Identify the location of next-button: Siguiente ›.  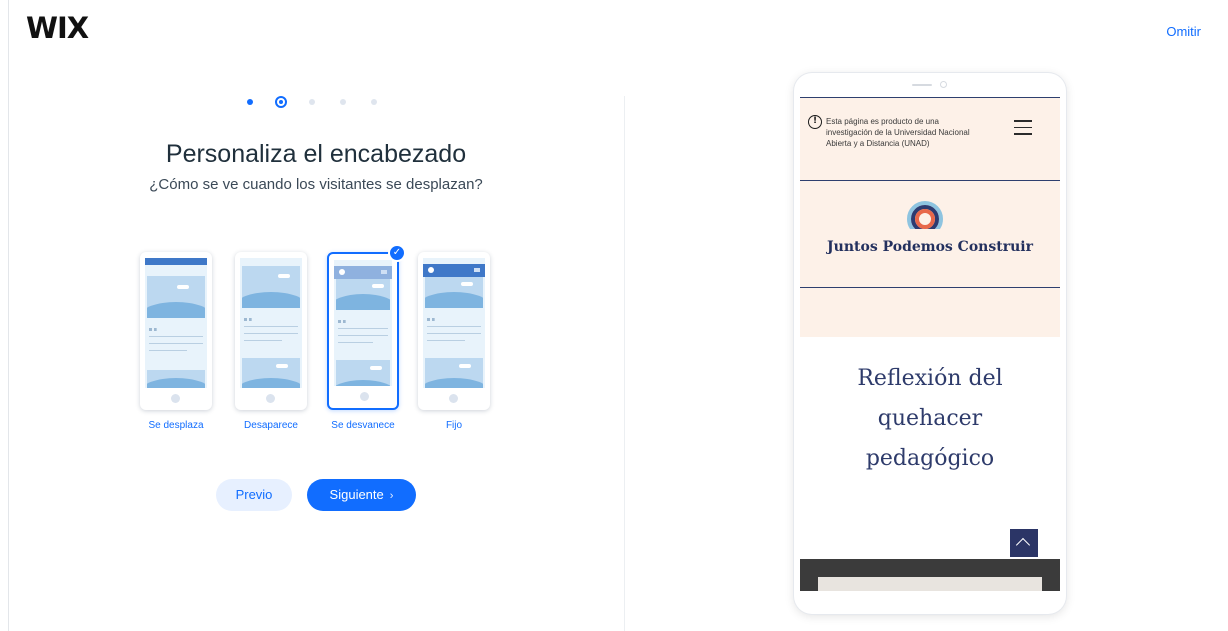
(361, 495).